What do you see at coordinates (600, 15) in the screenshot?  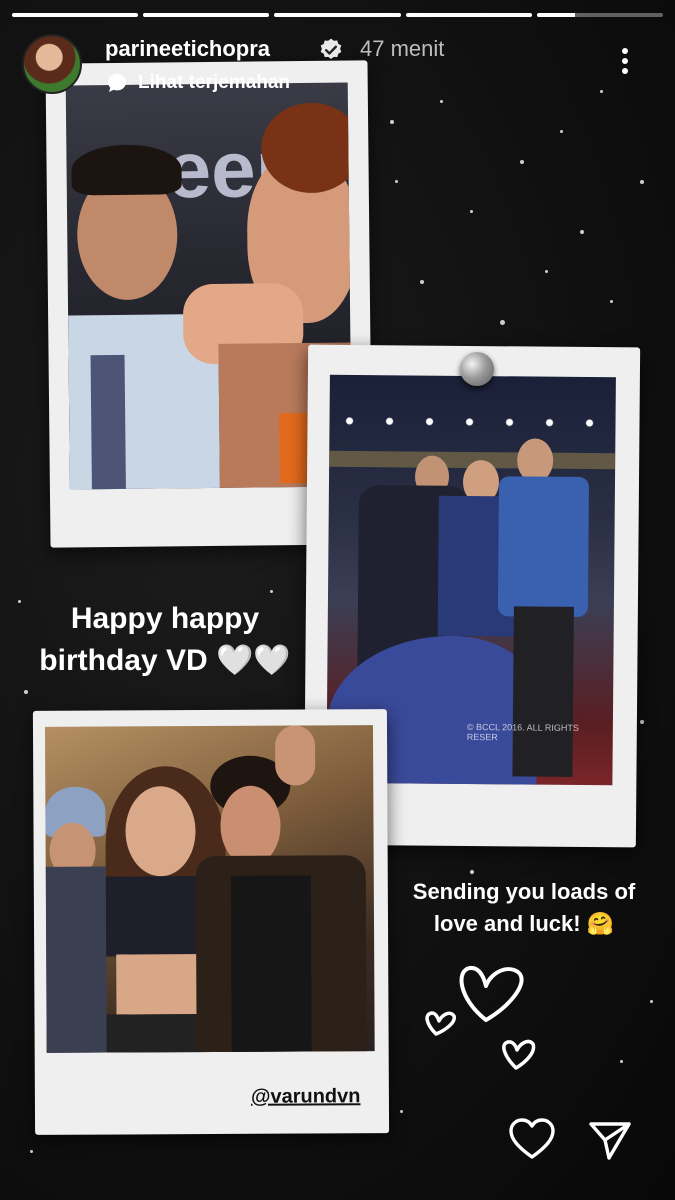 I see `progress-segment-current` at bounding box center [600, 15].